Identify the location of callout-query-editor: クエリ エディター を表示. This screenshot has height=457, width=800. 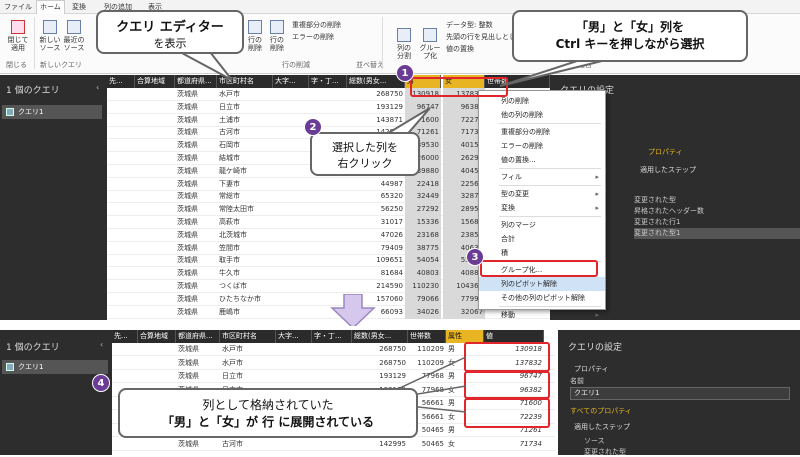
(170, 32).